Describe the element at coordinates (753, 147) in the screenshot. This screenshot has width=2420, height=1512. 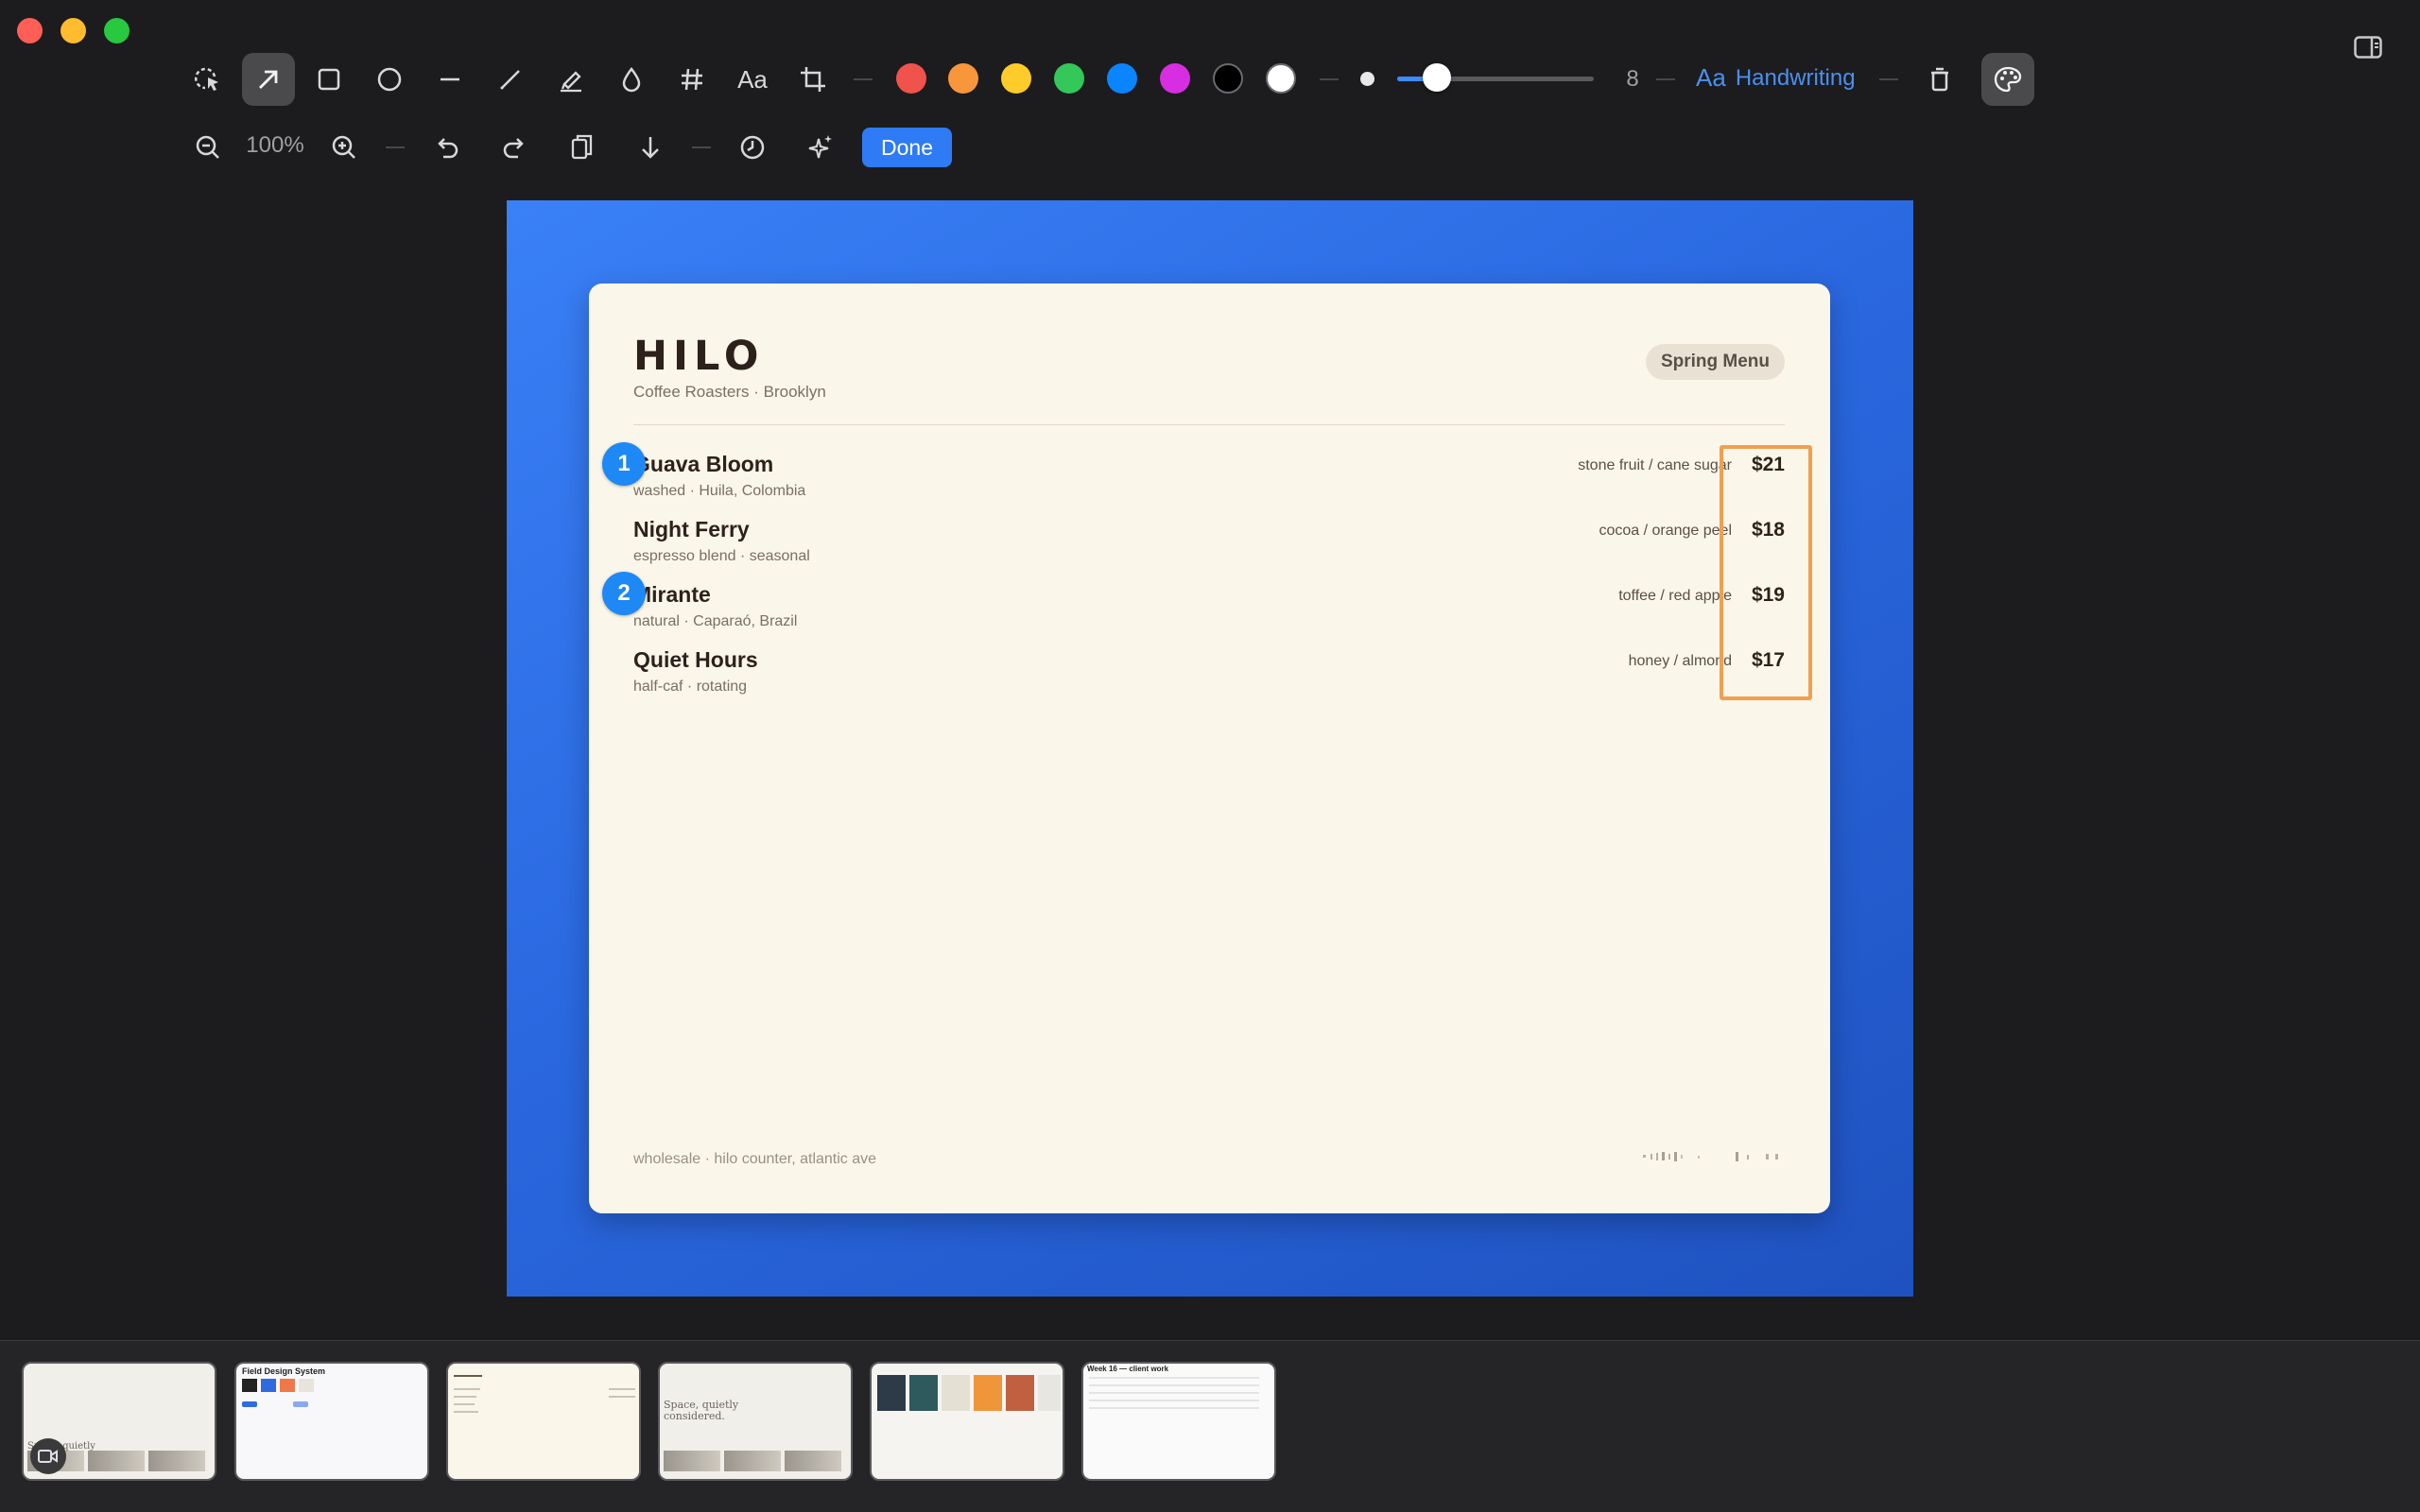
I see `history-button` at that location.